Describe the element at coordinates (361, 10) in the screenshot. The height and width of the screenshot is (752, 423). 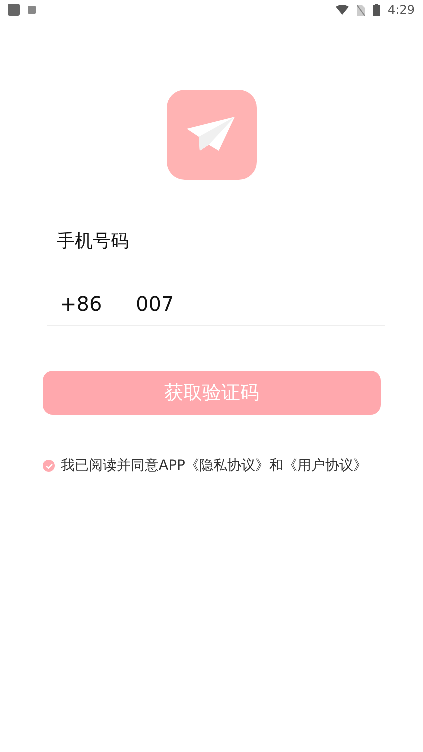
I see `no-sim-icon` at that location.